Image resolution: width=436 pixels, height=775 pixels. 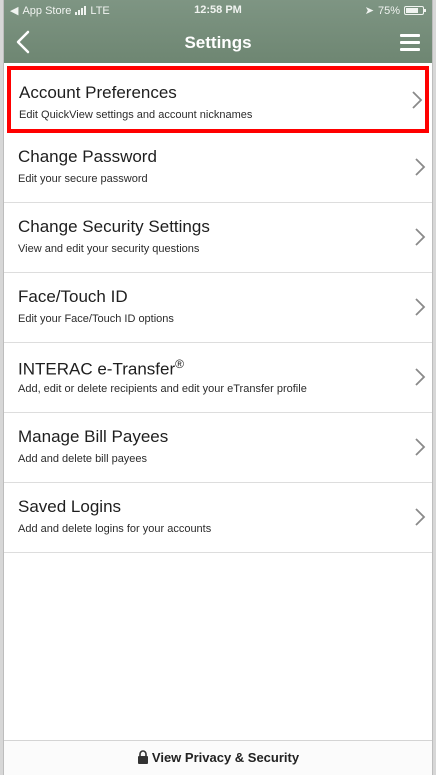 I want to click on item-subtitle: Edit your secure password, so click(x=83, y=179).